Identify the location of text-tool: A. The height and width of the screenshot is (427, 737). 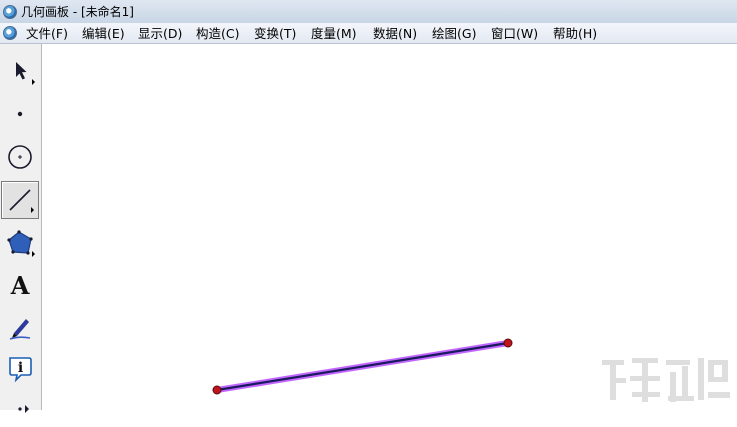
(20, 285).